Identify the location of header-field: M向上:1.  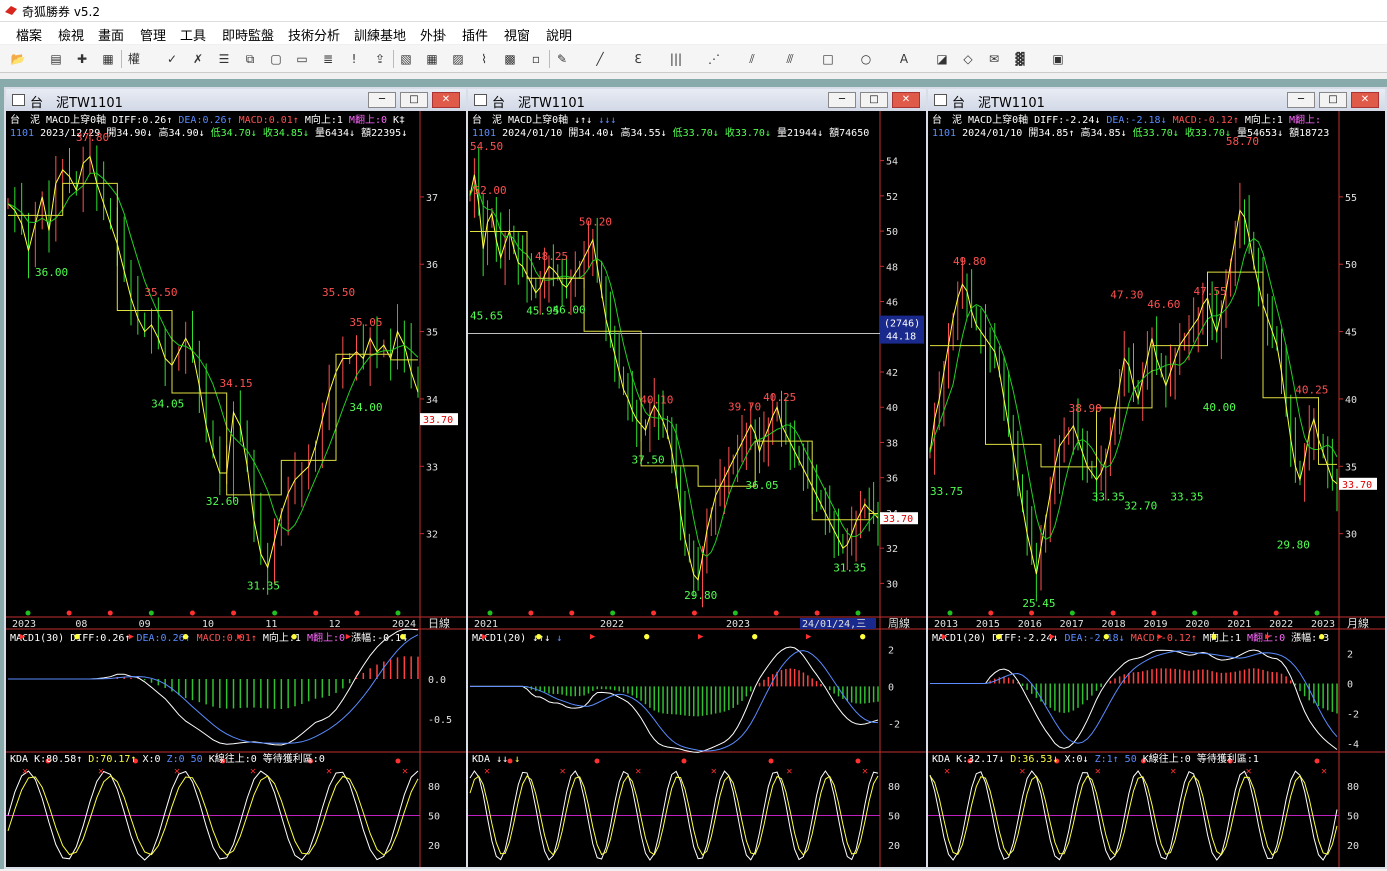
(321, 119).